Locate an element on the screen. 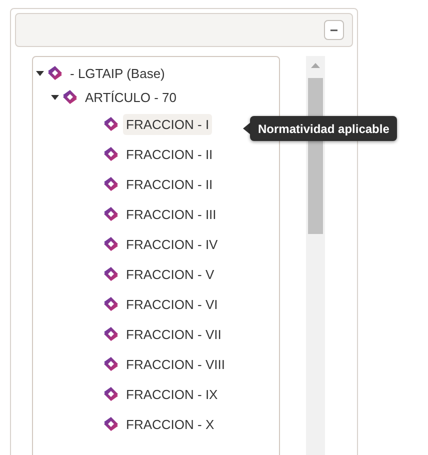 The image size is (428, 455). tree-item: FRACCION - IX is located at coordinates (172, 394).